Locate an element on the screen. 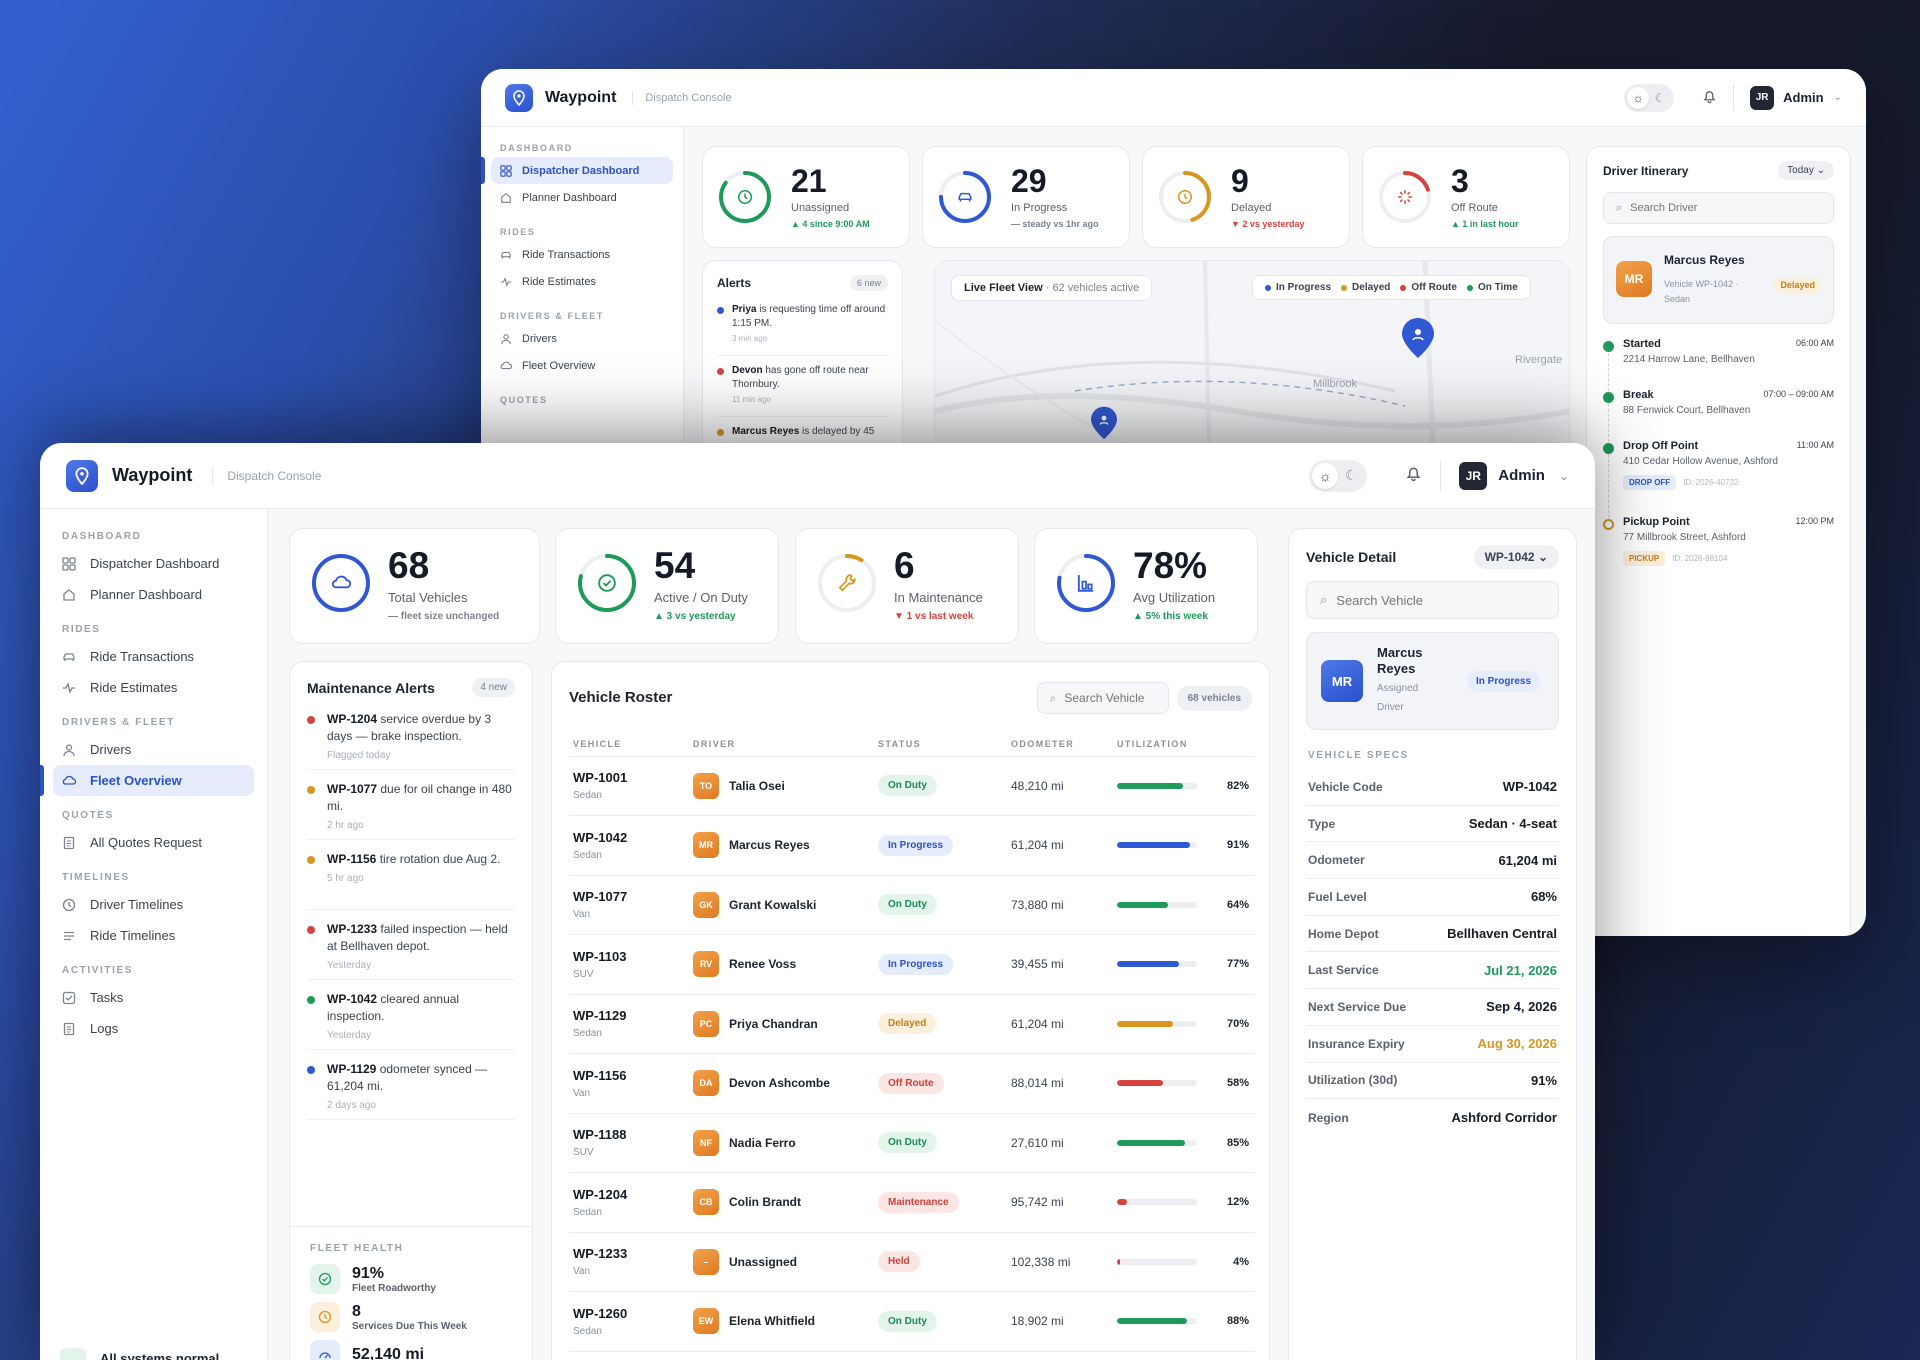  car-icon is located at coordinates (965, 197).